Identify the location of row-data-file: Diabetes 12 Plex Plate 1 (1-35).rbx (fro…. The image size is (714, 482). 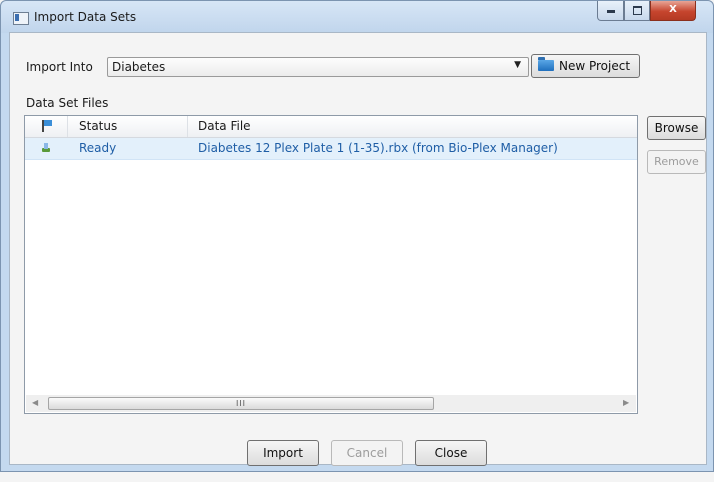
(378, 148).